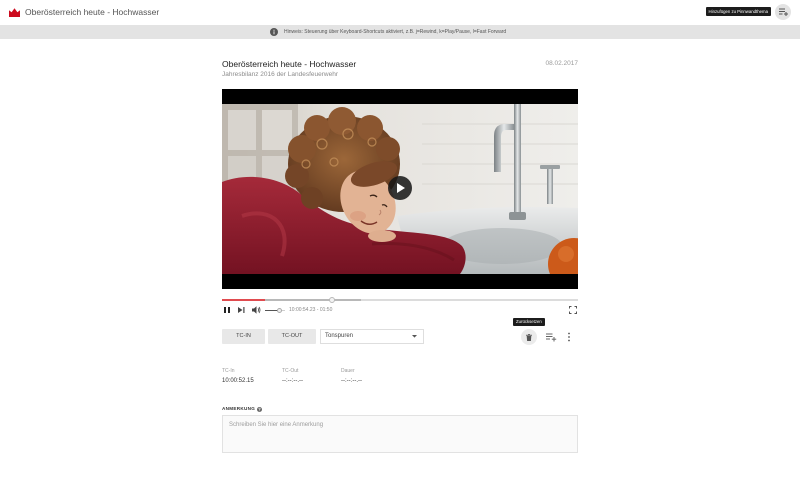 This screenshot has height=485, width=800. What do you see at coordinates (414, 336) in the screenshot?
I see `chevron-down-icon` at bounding box center [414, 336].